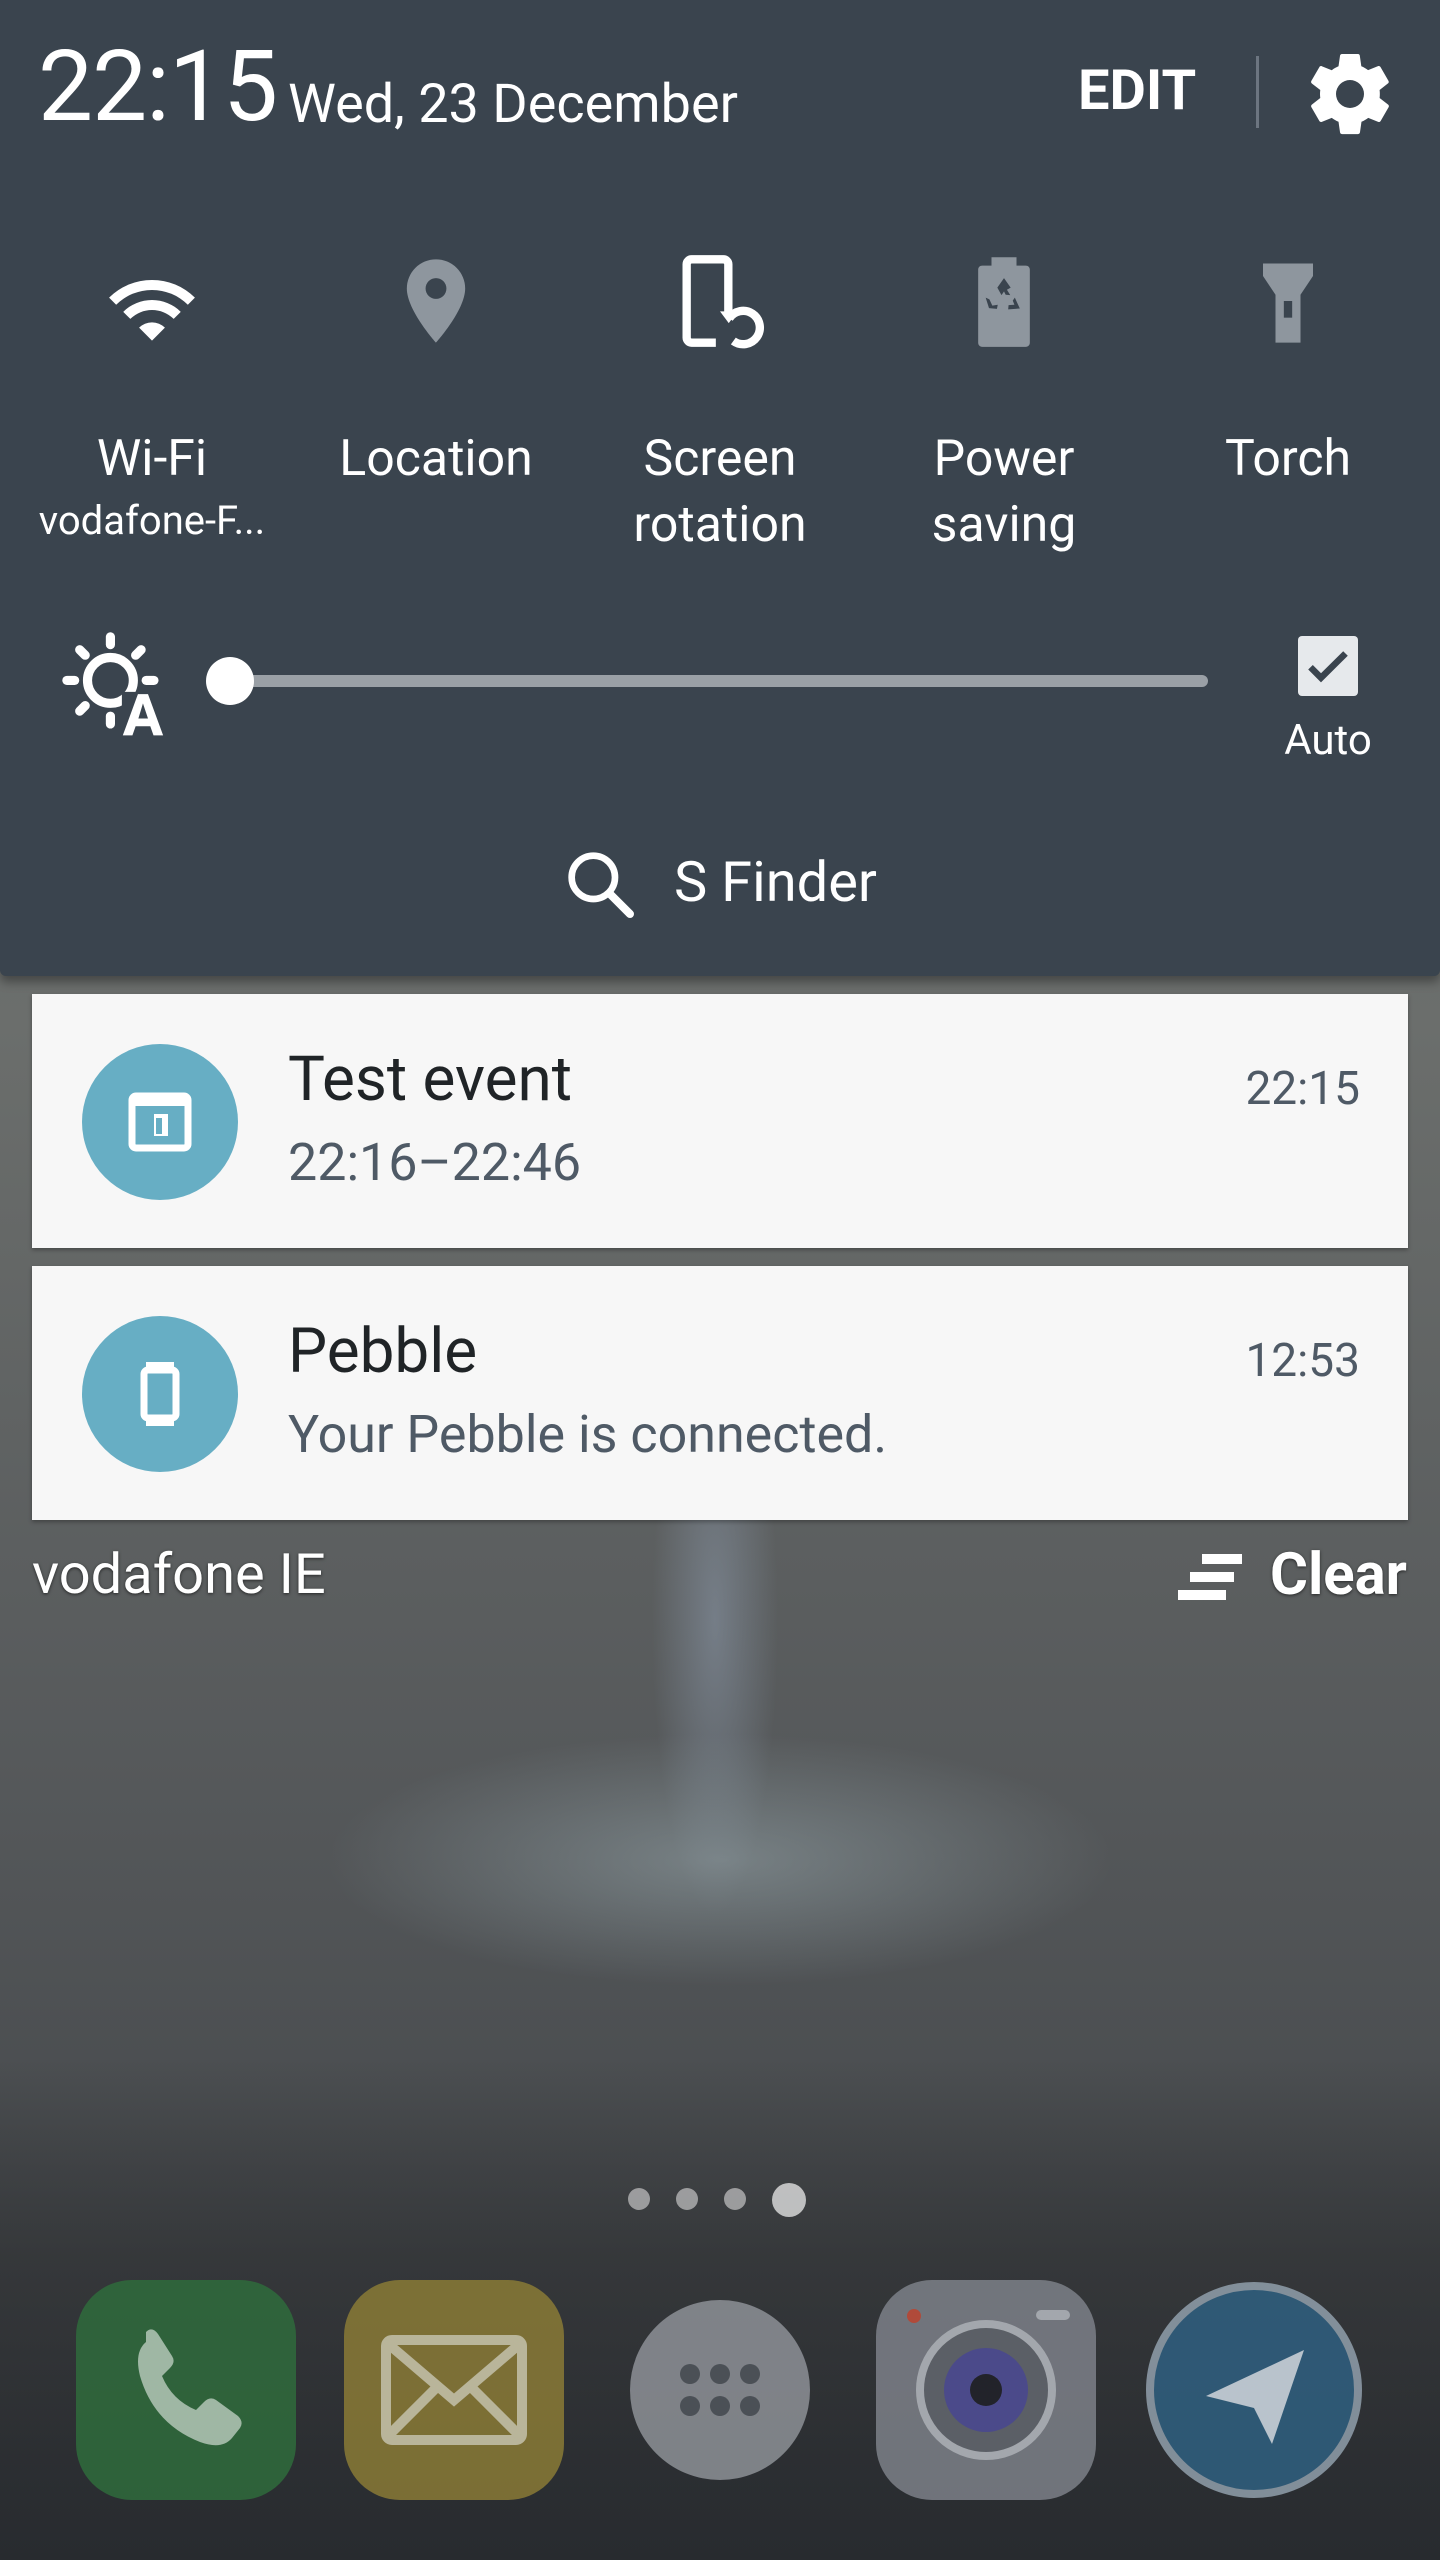 This screenshot has height=2560, width=1440. Describe the element at coordinates (1137, 90) in the screenshot. I see `edit-button: EDIT` at that location.